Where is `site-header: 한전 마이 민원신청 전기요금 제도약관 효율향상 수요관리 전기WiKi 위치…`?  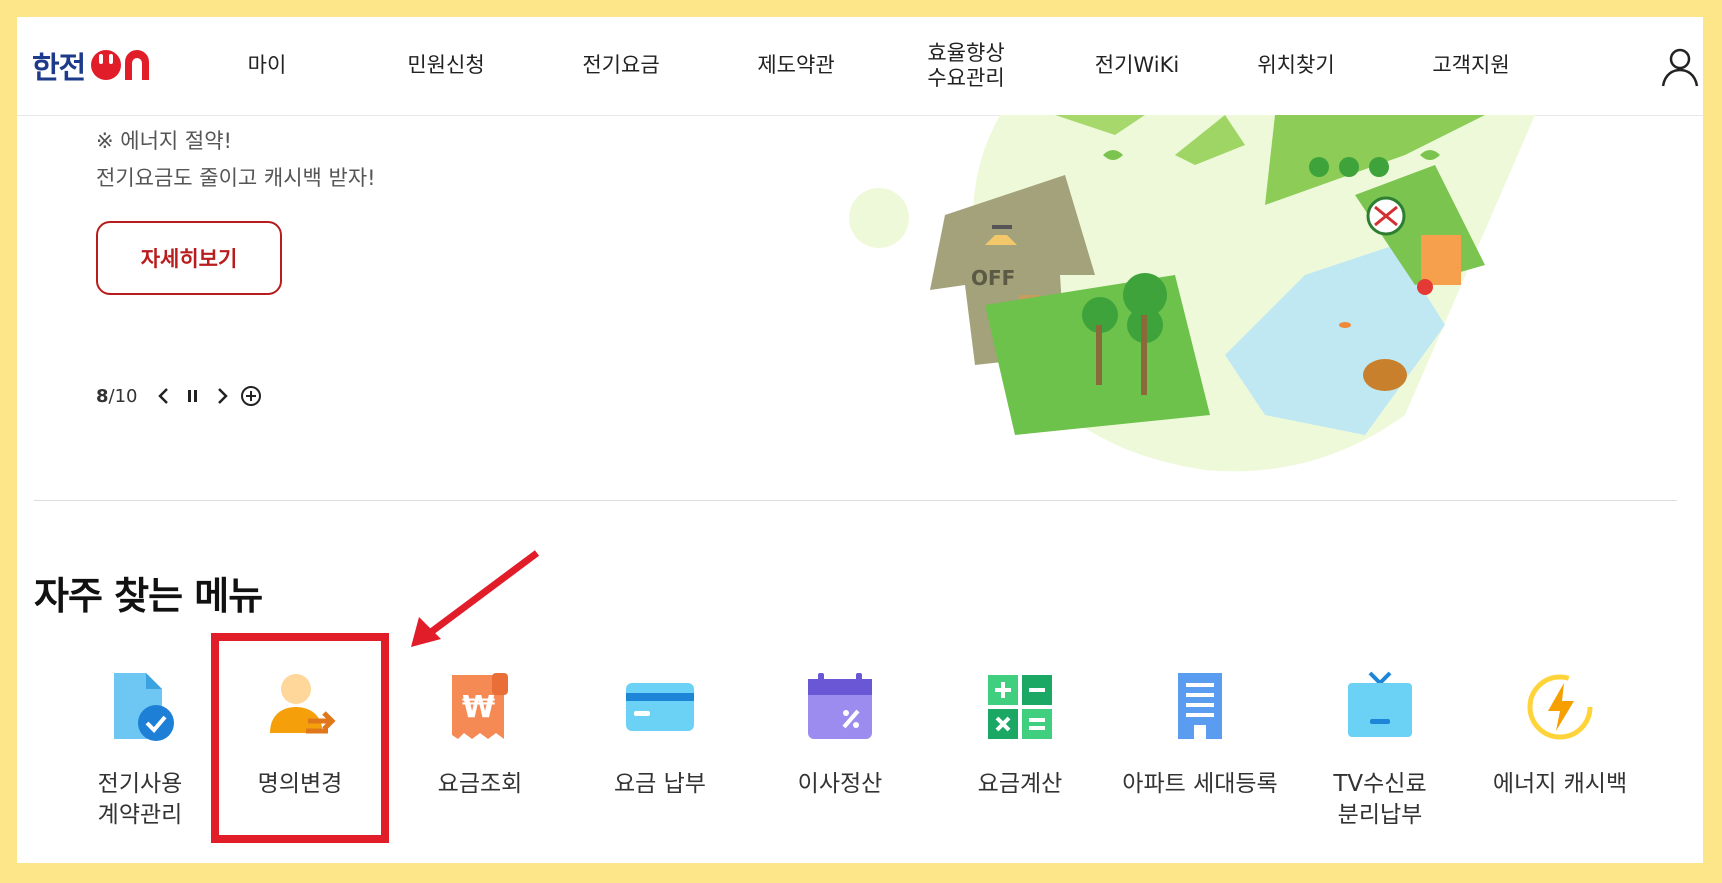 site-header: 한전 마이 민원신청 전기요금 제도약관 효율향상 수요관리 전기WiKi 위치… is located at coordinates (860, 66).